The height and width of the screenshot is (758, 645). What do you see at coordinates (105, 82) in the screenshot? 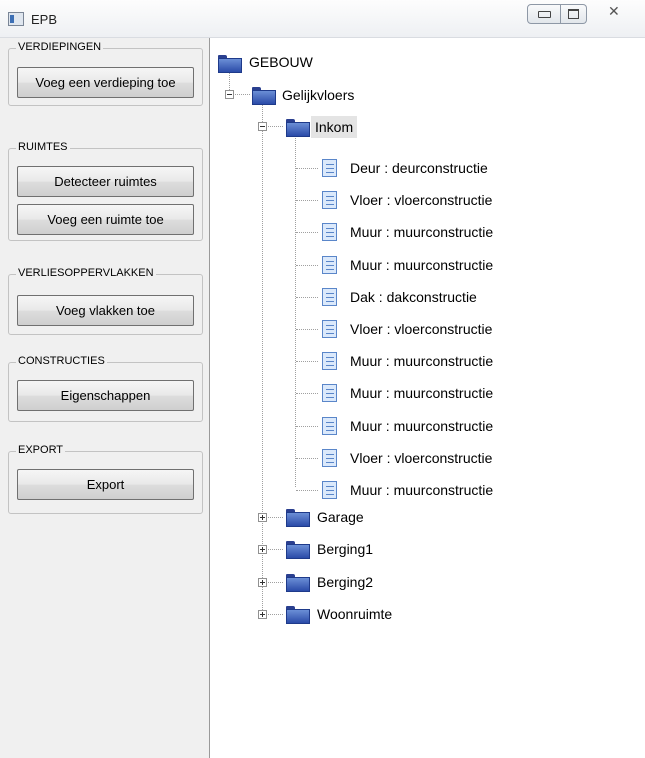
I see `add-floor-button: Voeg een verdieping toe` at bounding box center [105, 82].